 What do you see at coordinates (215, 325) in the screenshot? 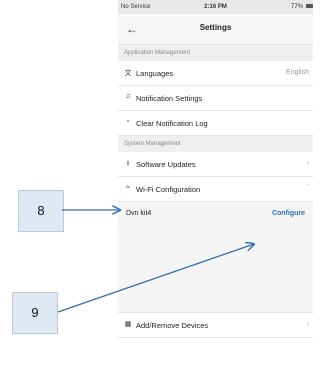
I see `add-remove-devices-row: ▦ Add/Remove Devices ›` at bounding box center [215, 325].